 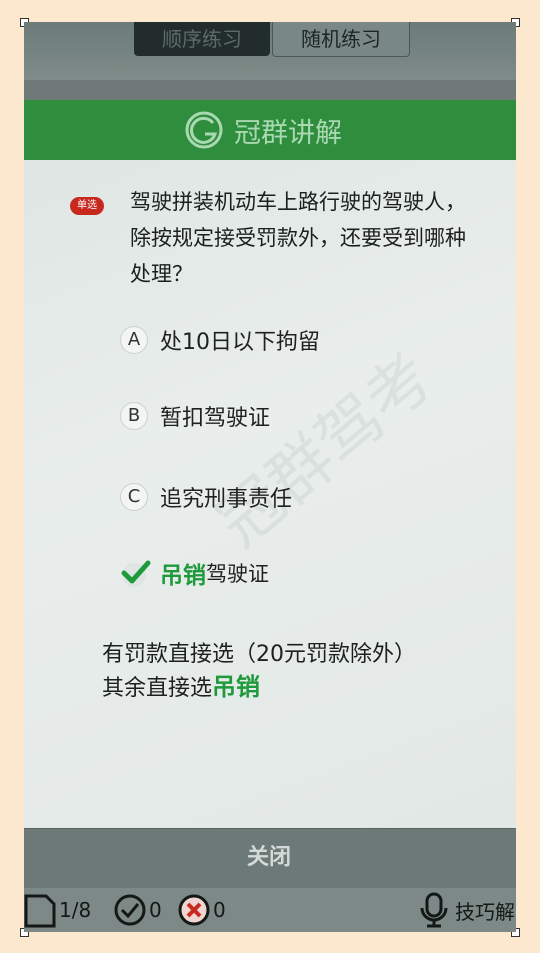 What do you see at coordinates (75, 910) in the screenshot?
I see `progress-text: 1/8` at bounding box center [75, 910].